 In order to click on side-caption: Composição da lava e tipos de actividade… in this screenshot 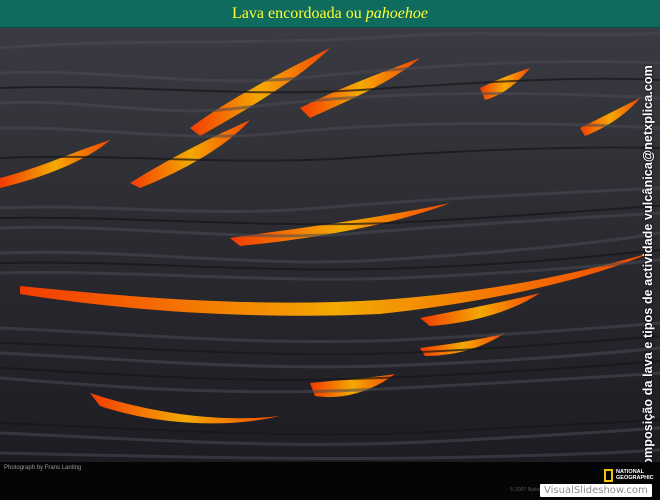, I will do `click(648, 270)`.